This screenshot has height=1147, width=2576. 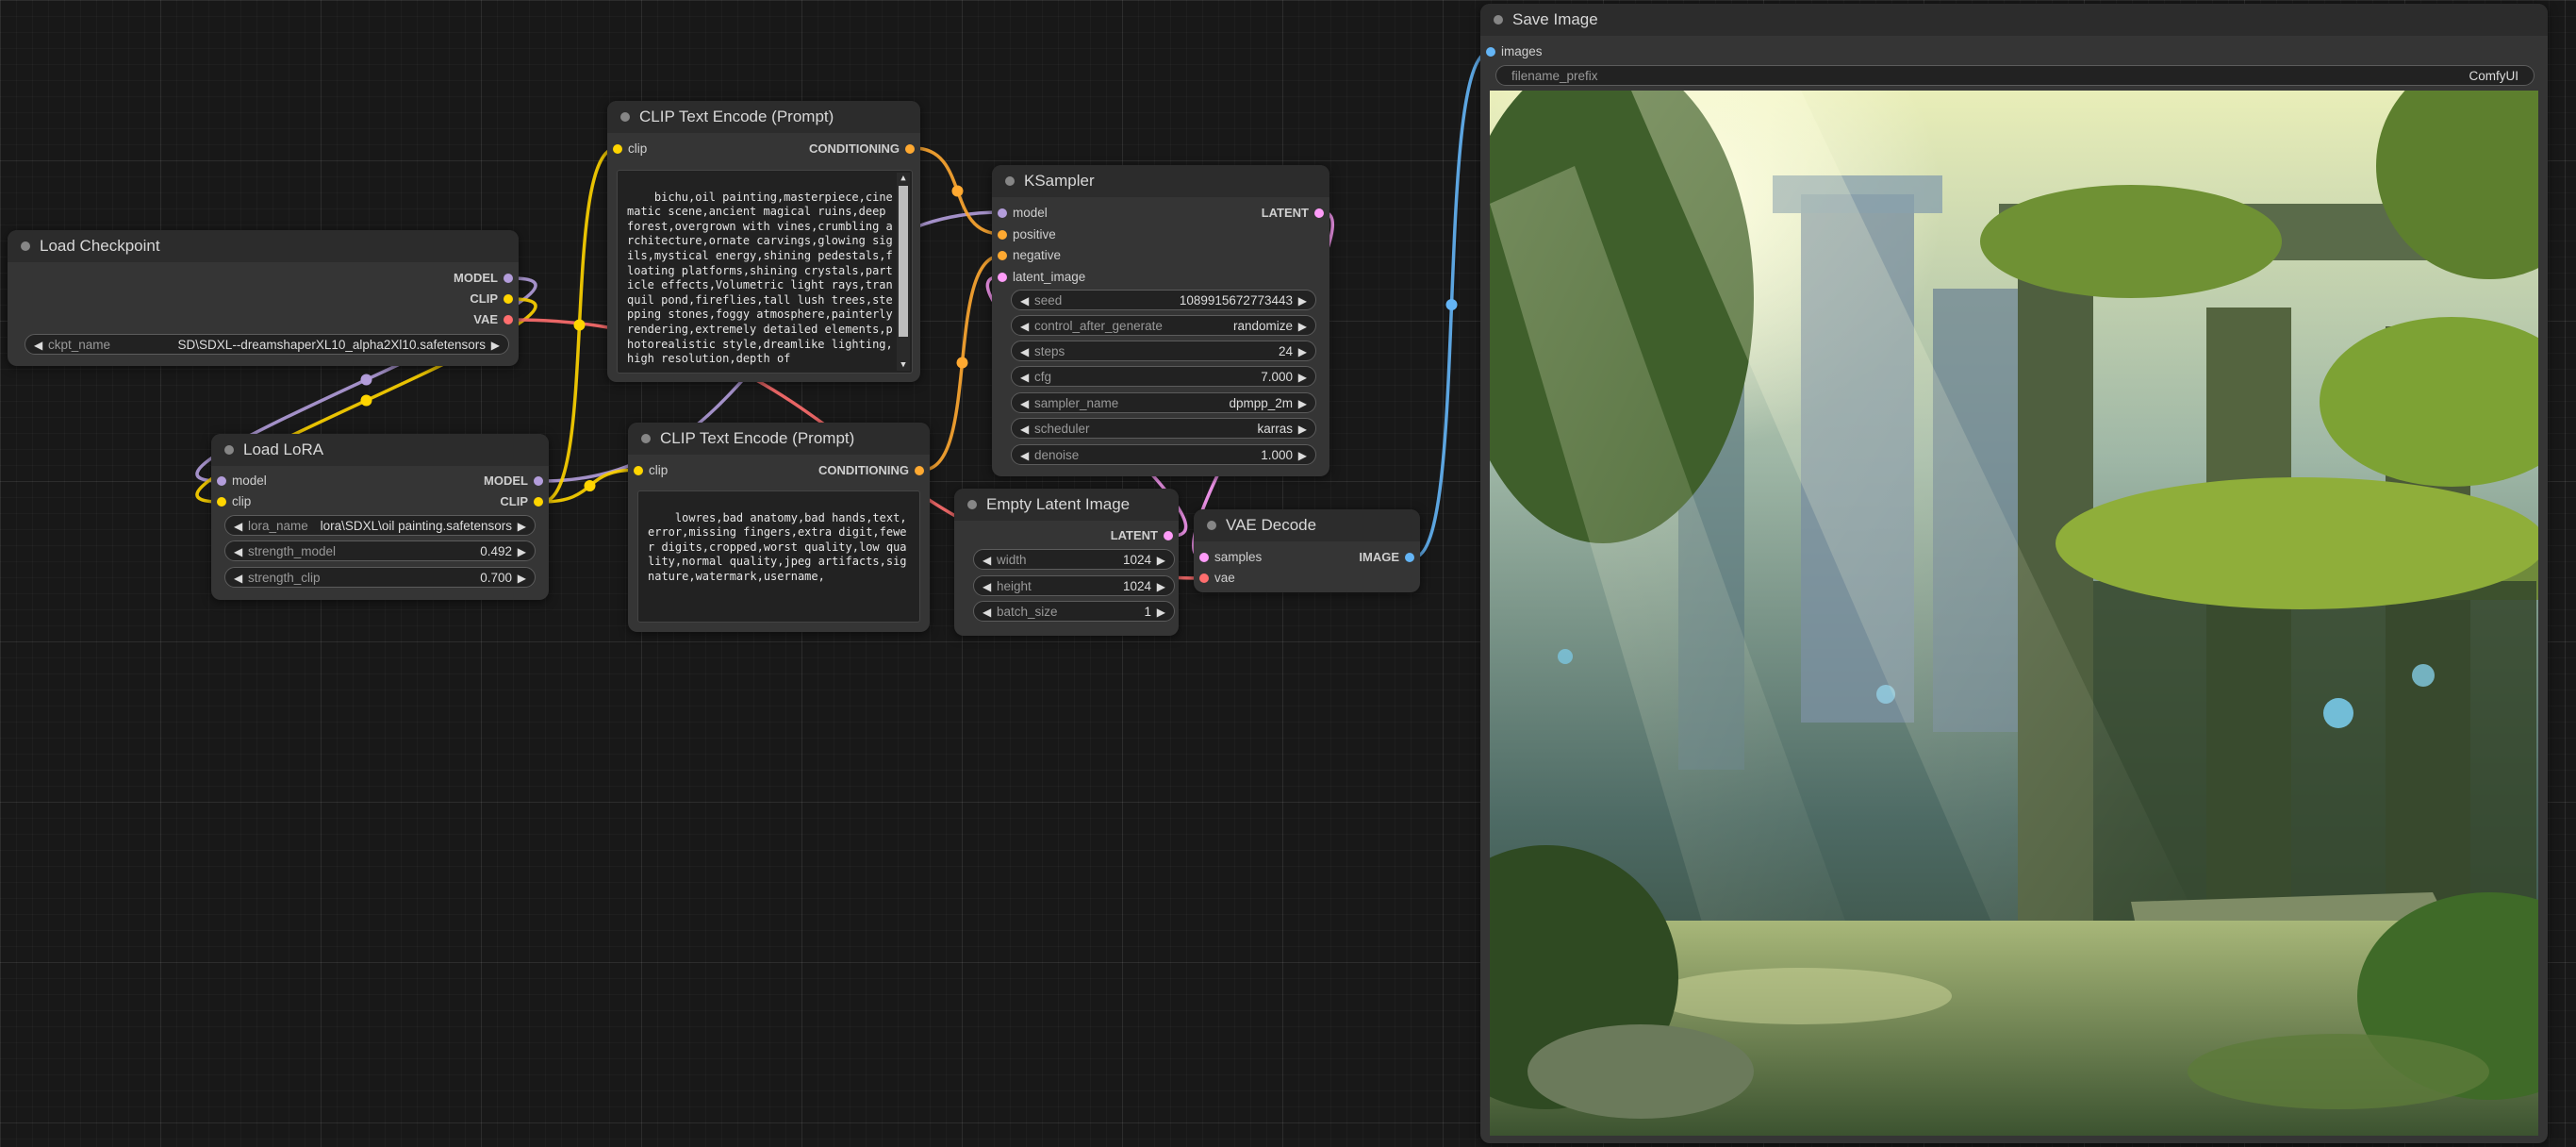 I want to click on scroll-up-icon: ▲, so click(x=903, y=178).